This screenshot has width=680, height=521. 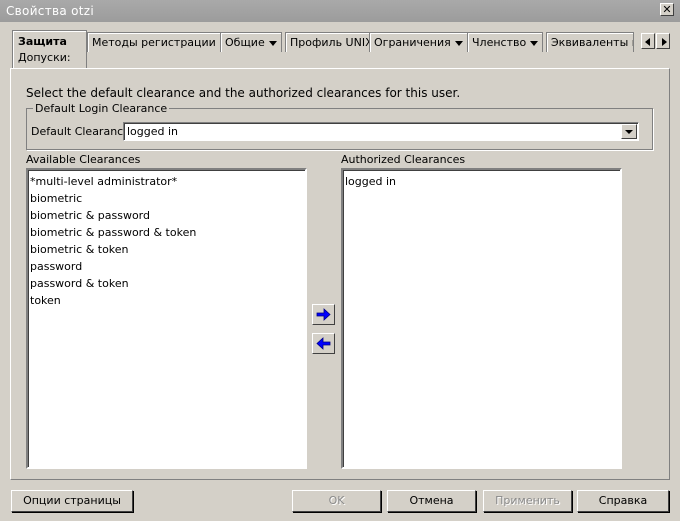 I want to click on ok-button: OK, so click(x=336, y=501).